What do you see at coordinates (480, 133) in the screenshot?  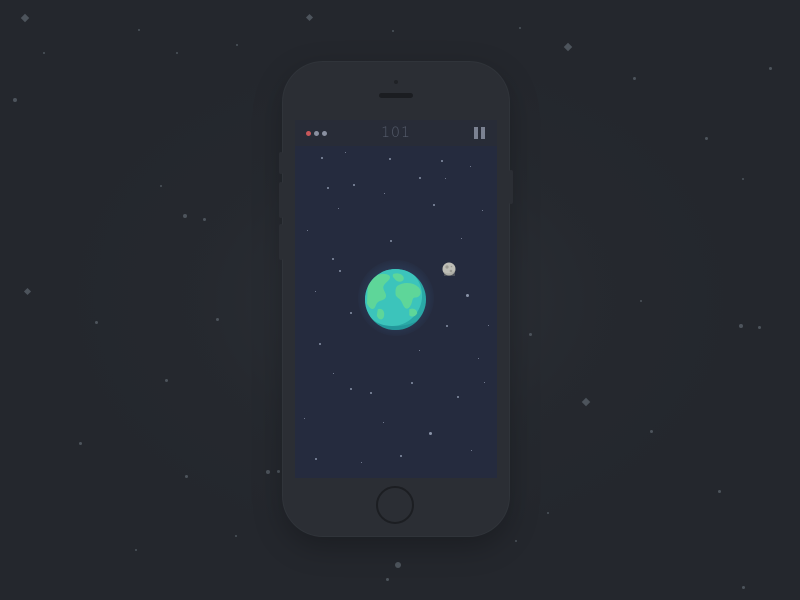 I see `pause-button` at bounding box center [480, 133].